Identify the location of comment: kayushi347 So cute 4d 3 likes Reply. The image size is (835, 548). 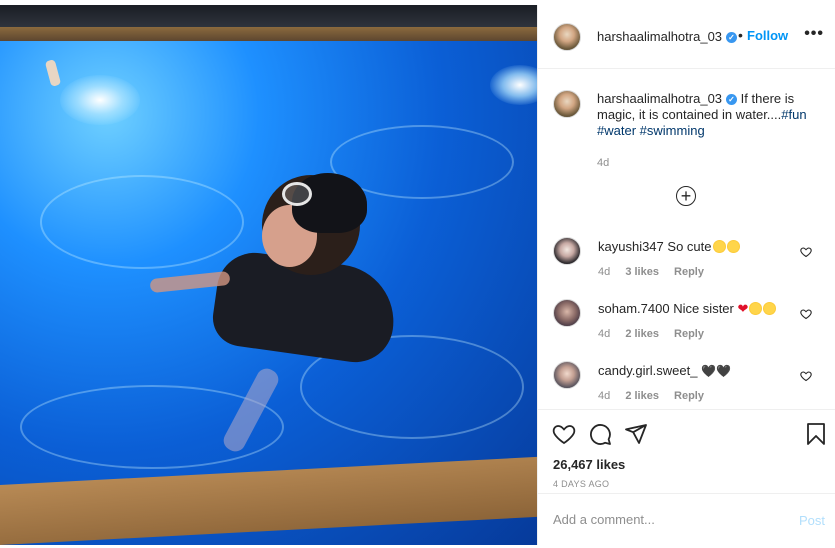
(686, 267).